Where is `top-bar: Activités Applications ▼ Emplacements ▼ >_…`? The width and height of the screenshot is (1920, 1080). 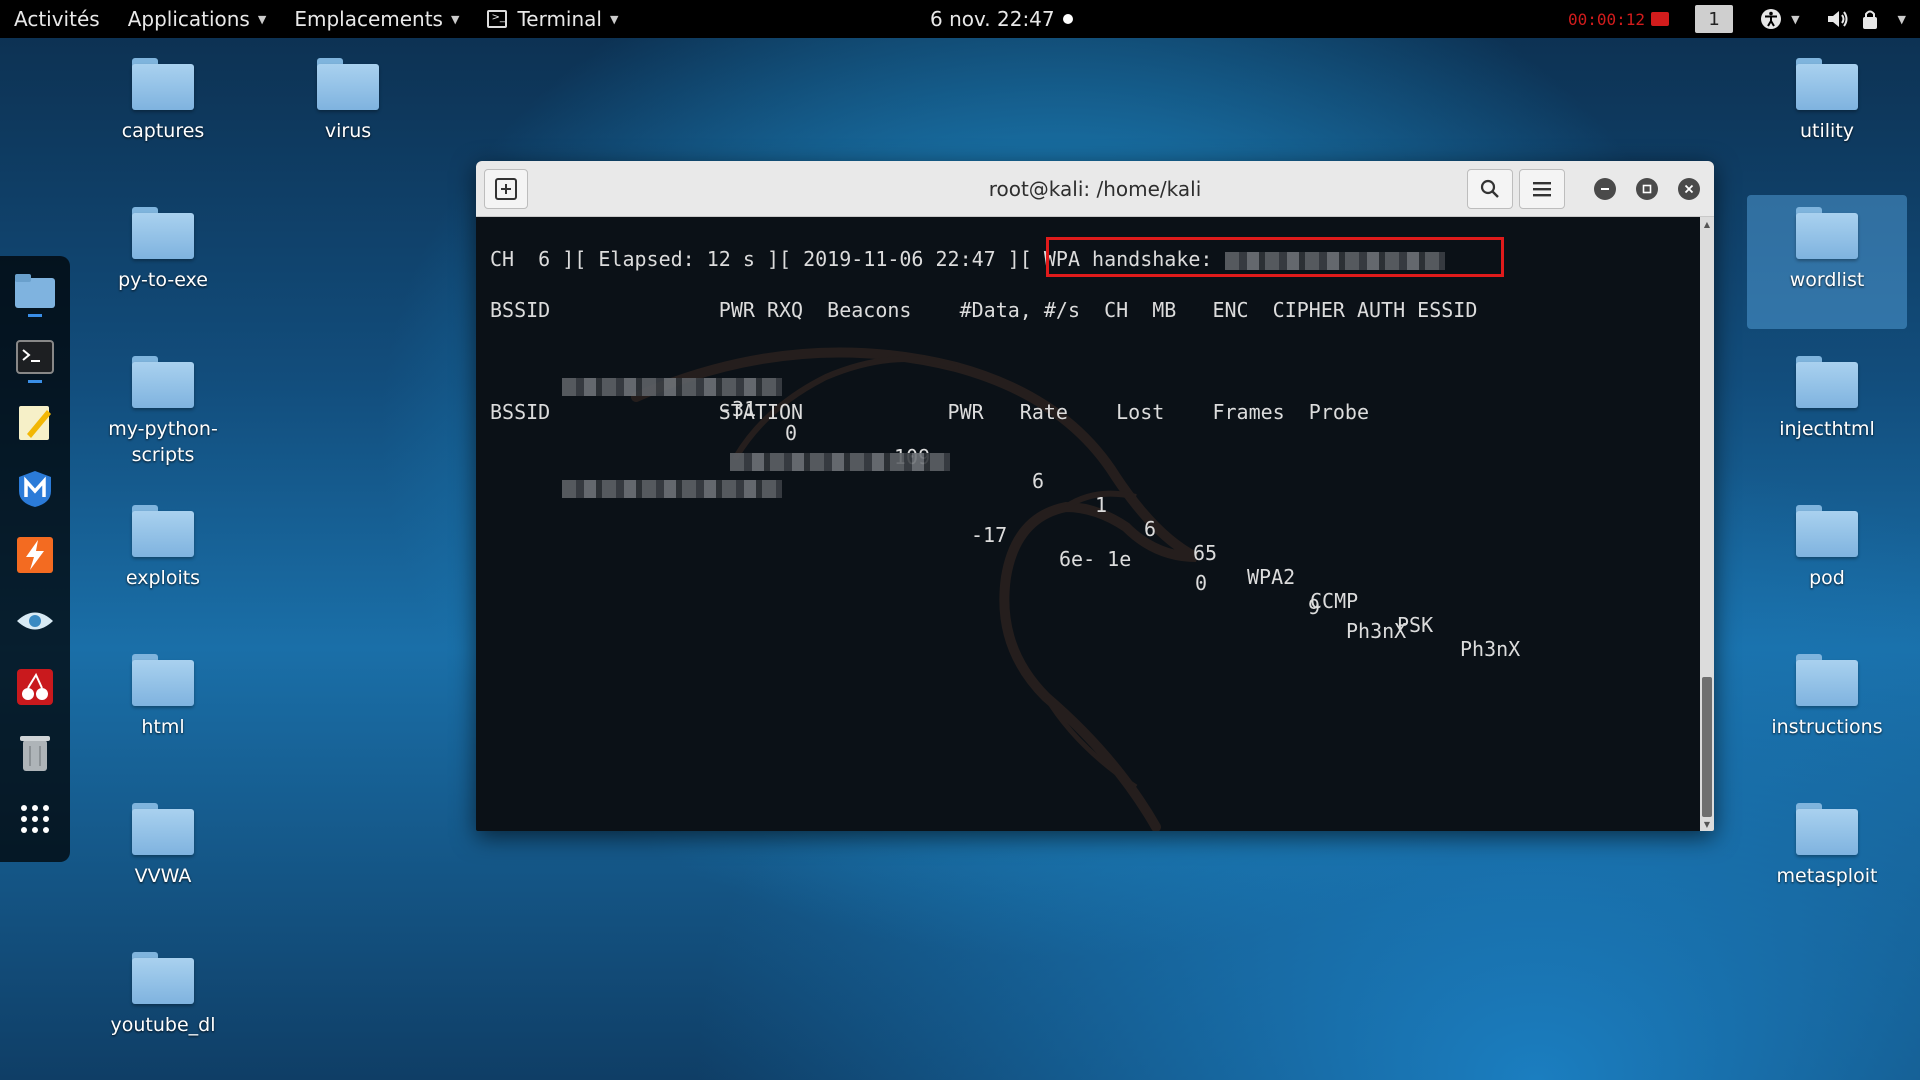
top-bar: Activités Applications ▼ Emplacements ▼ >_… is located at coordinates (960, 19).